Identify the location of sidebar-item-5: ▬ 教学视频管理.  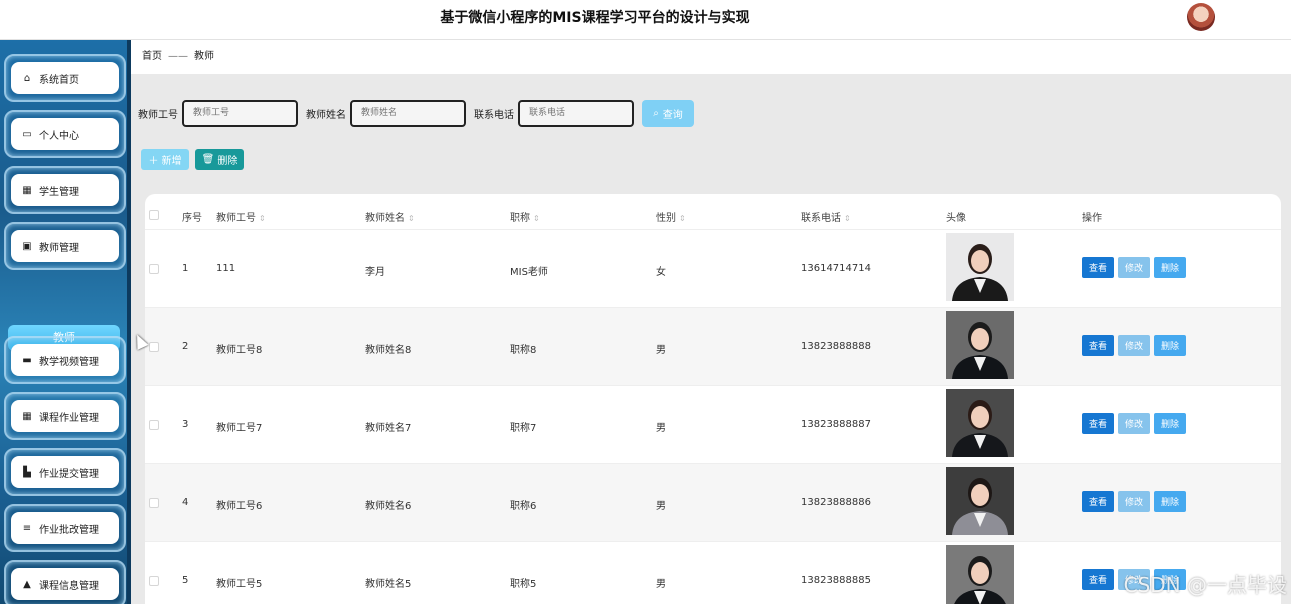
(65, 360).